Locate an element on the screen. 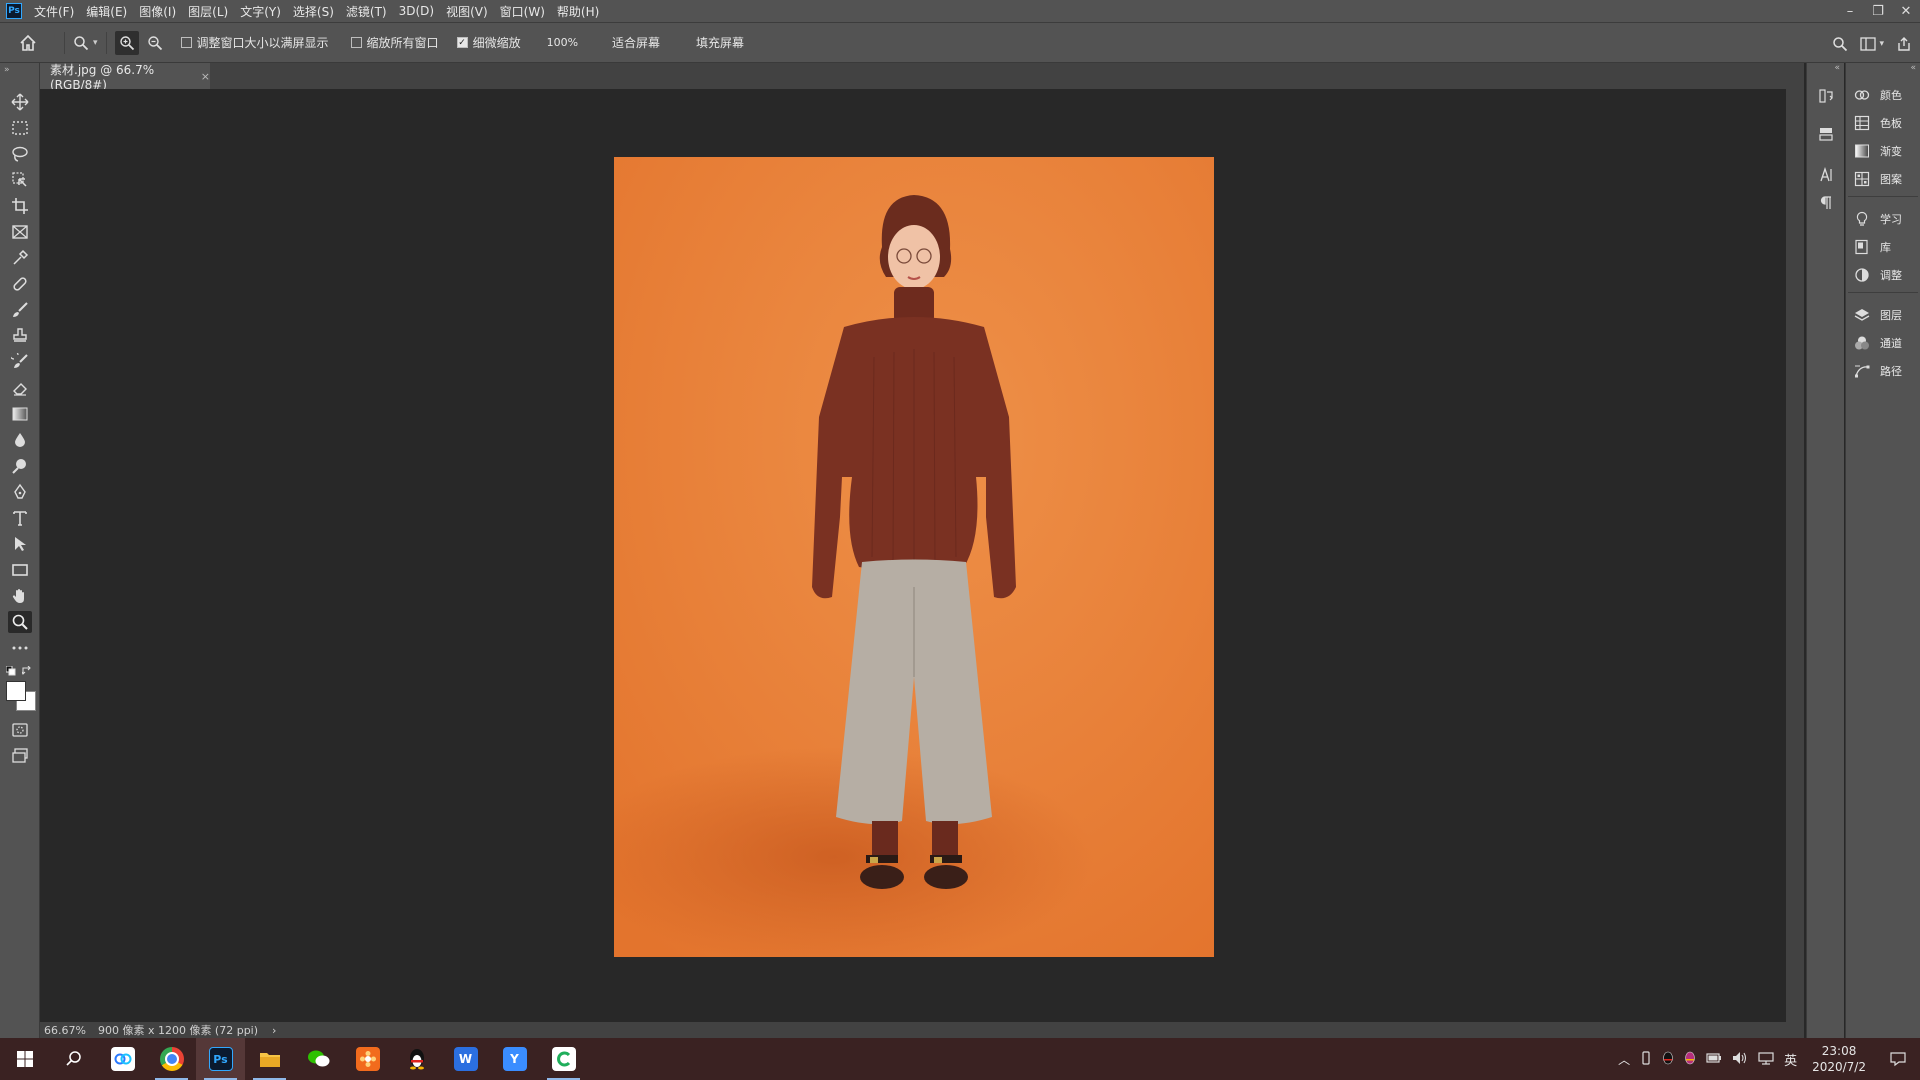 The width and height of the screenshot is (1920, 1080). menu-layer: 图层(L) is located at coordinates (208, 11).